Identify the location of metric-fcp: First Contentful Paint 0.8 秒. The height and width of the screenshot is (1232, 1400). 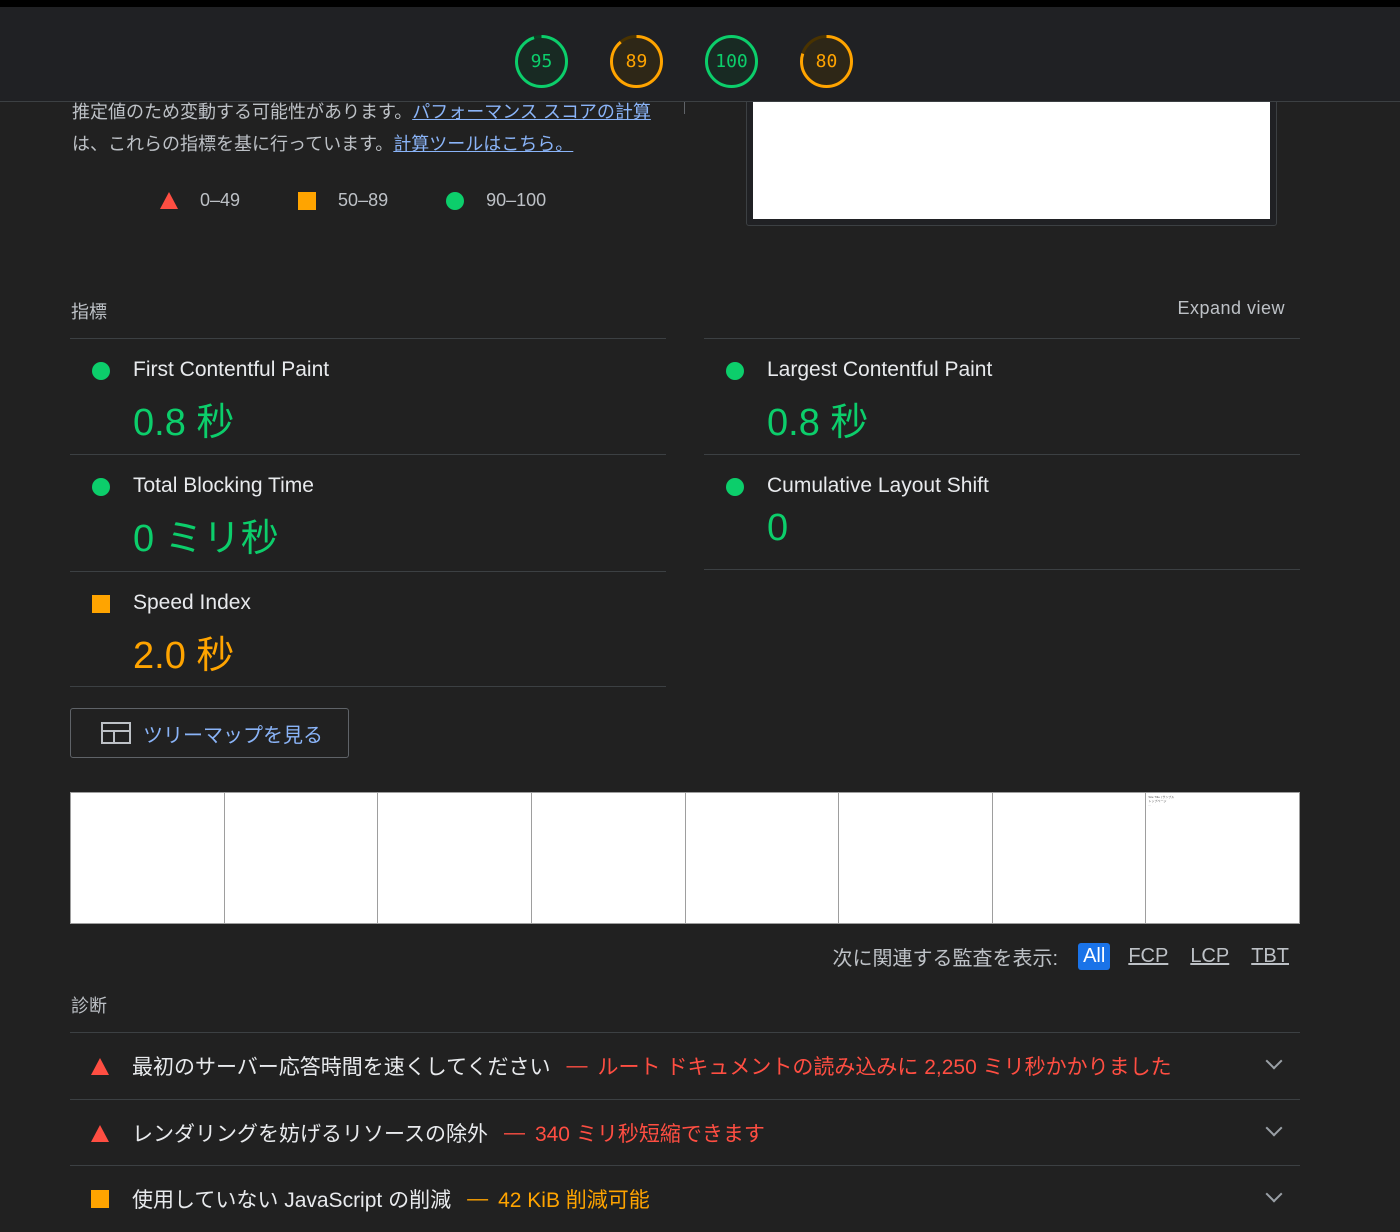
(368, 395).